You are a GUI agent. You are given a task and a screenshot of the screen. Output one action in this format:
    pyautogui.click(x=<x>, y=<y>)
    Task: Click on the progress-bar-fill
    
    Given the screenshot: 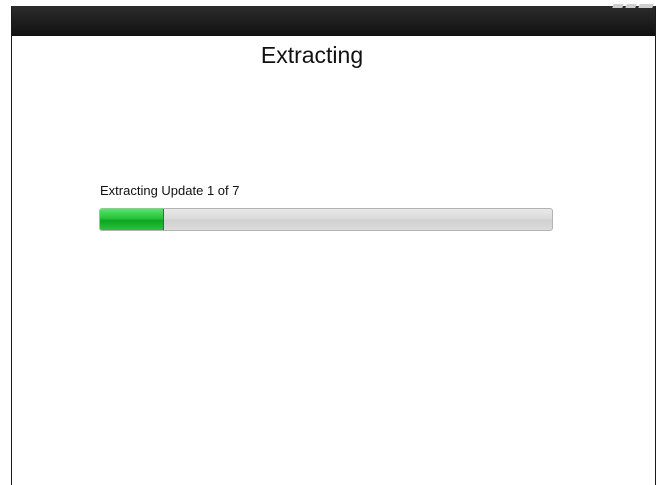 What is the action you would take?
    pyautogui.click(x=132, y=219)
    